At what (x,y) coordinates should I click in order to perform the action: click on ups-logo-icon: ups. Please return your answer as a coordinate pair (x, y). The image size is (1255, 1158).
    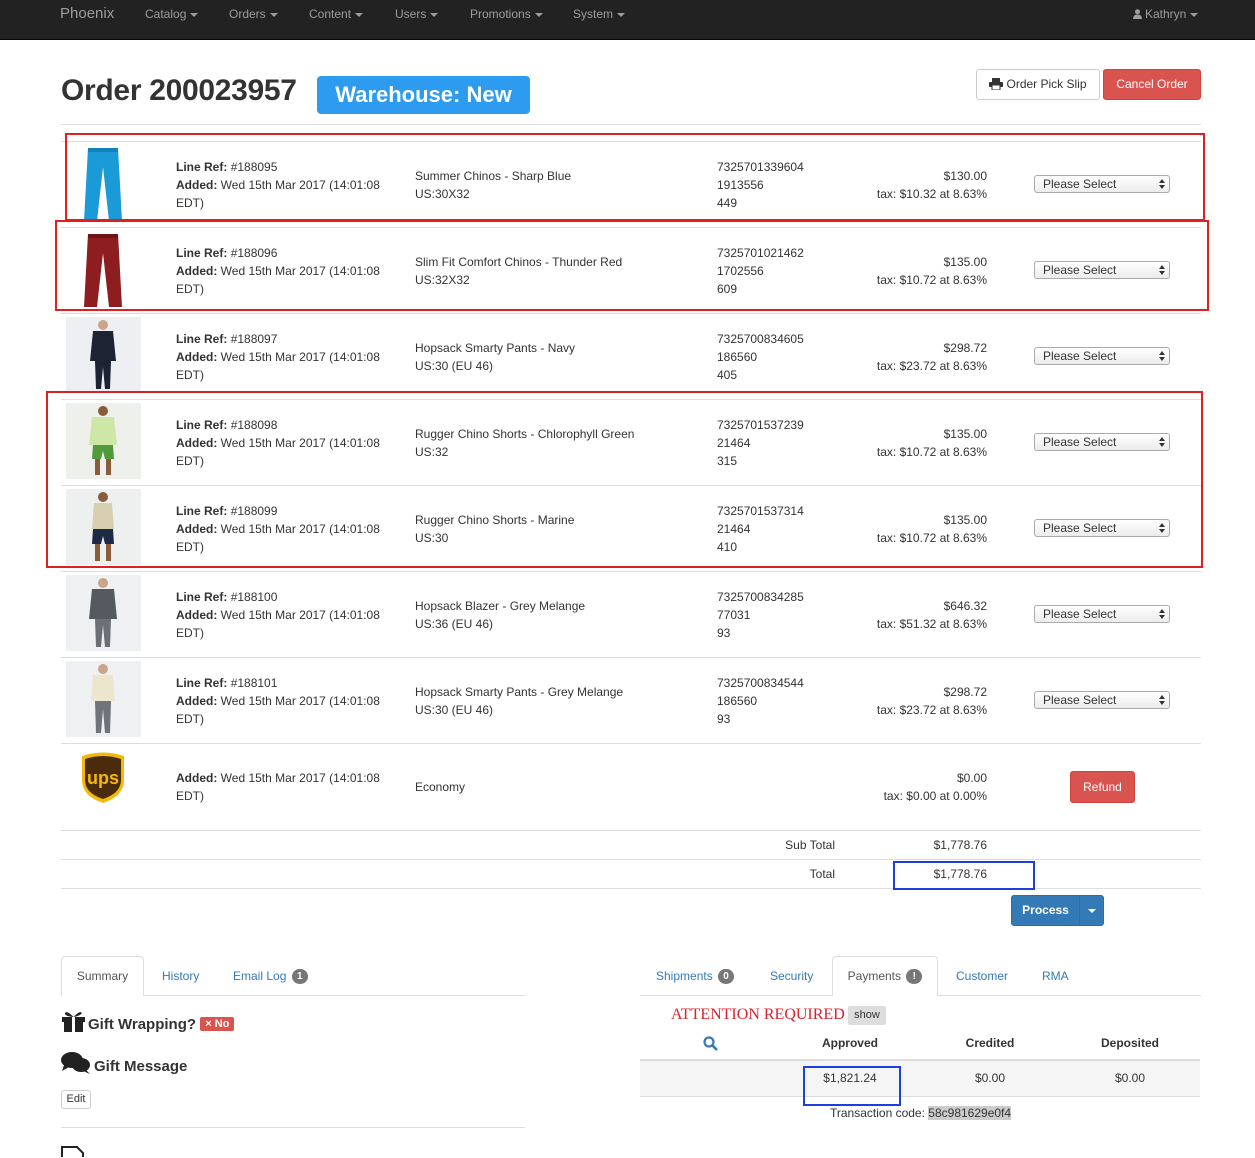
    Looking at the image, I should click on (103, 777).